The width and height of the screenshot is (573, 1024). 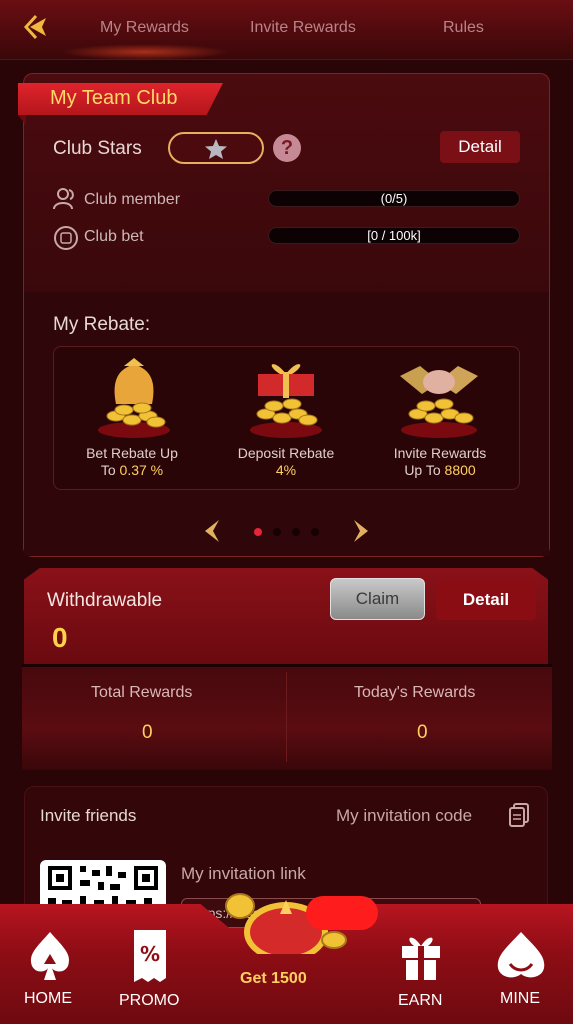 I want to click on rewards-divider, so click(x=286, y=717).